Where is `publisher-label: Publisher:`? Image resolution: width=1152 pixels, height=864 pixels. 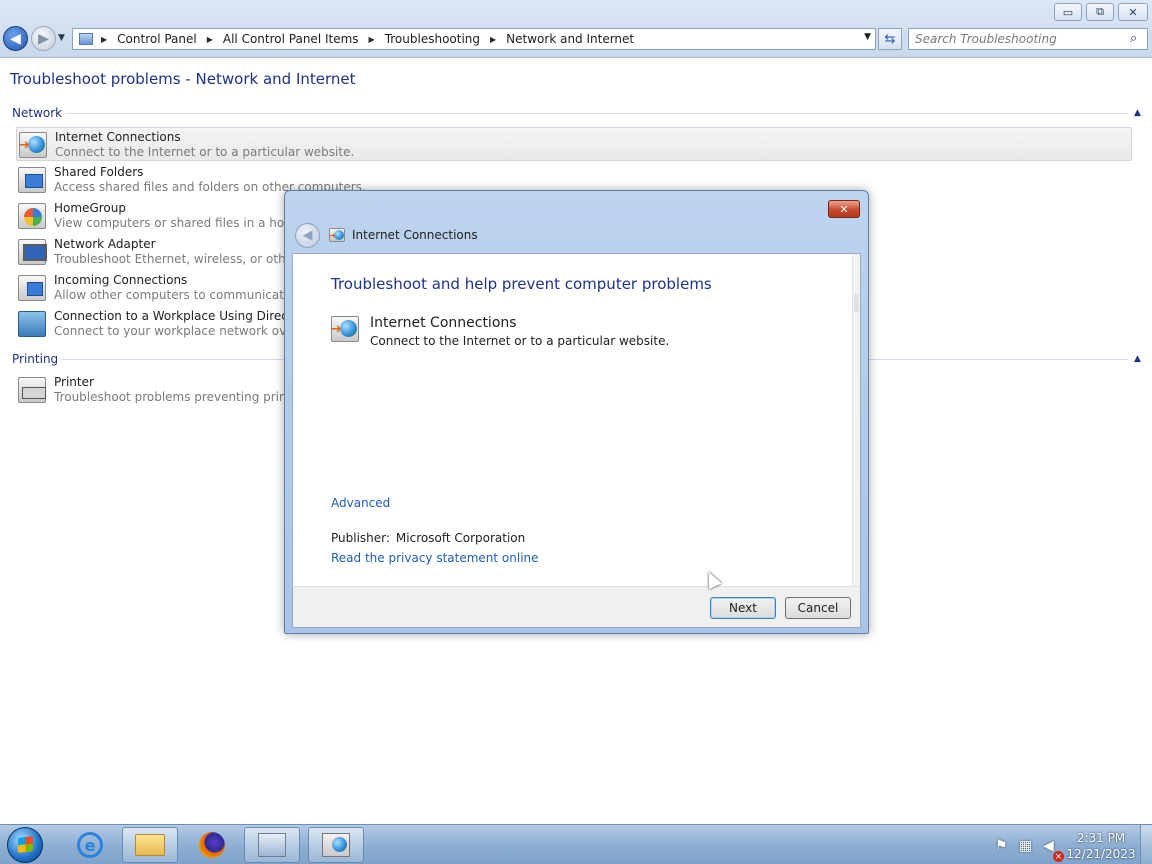
publisher-label: Publisher: is located at coordinates (360, 538).